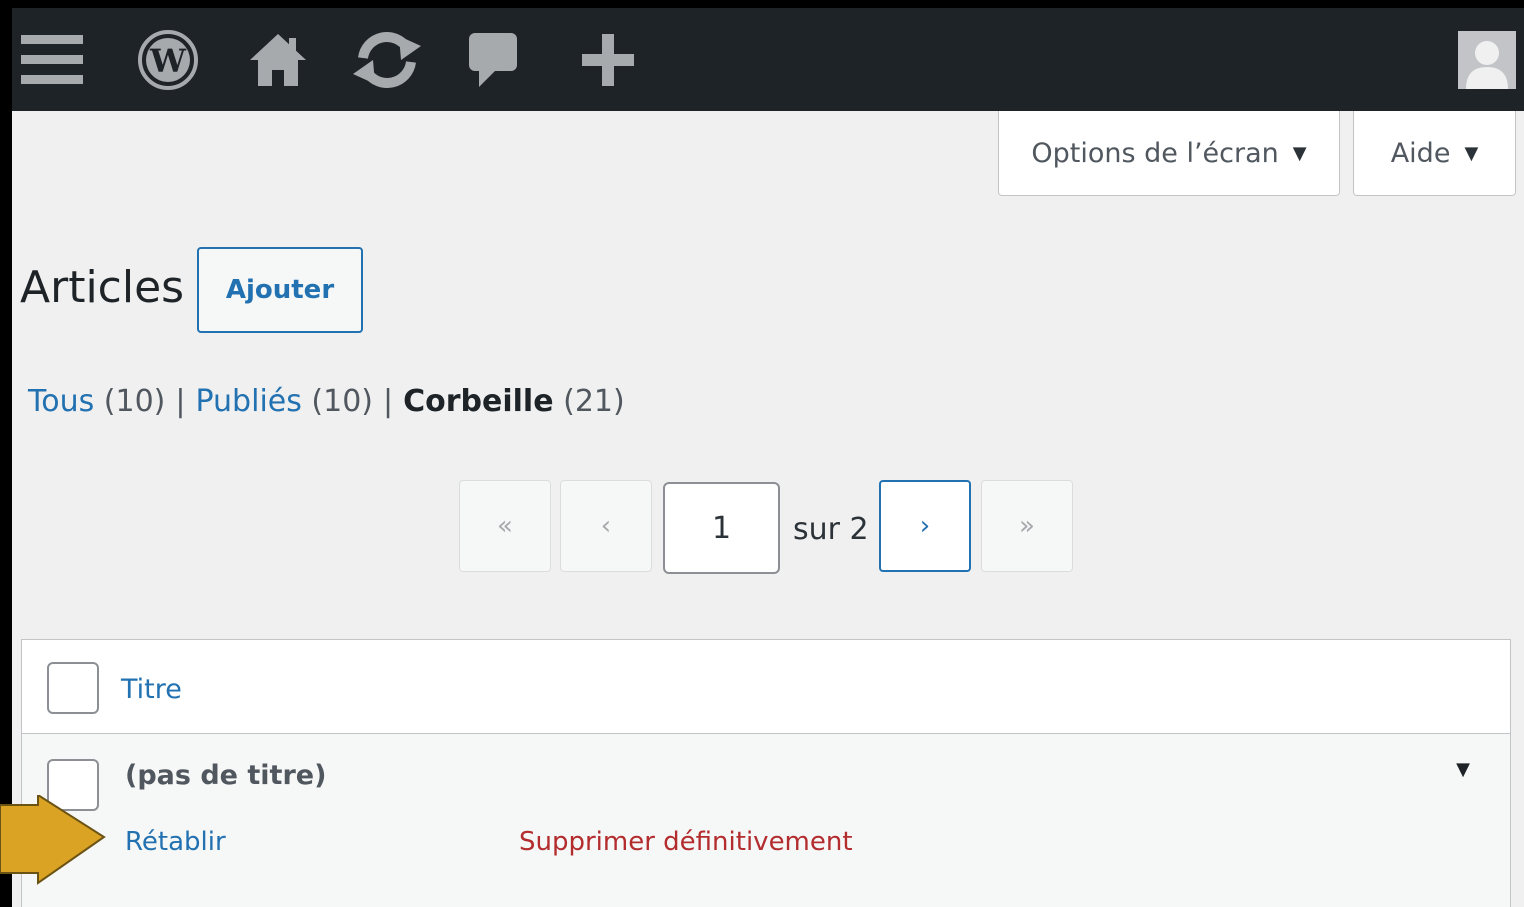 Image resolution: width=1524 pixels, height=907 pixels. Describe the element at coordinates (278, 59) in the screenshot. I see `home-icon` at that location.